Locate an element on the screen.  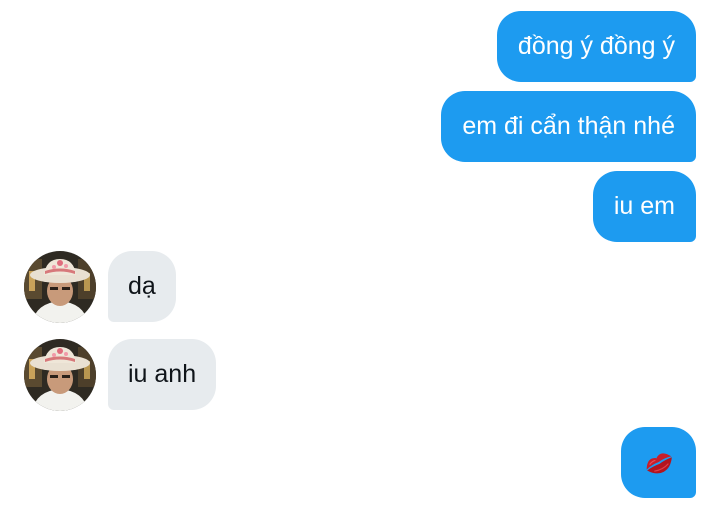
message-text: iu em is located at coordinates (644, 206).